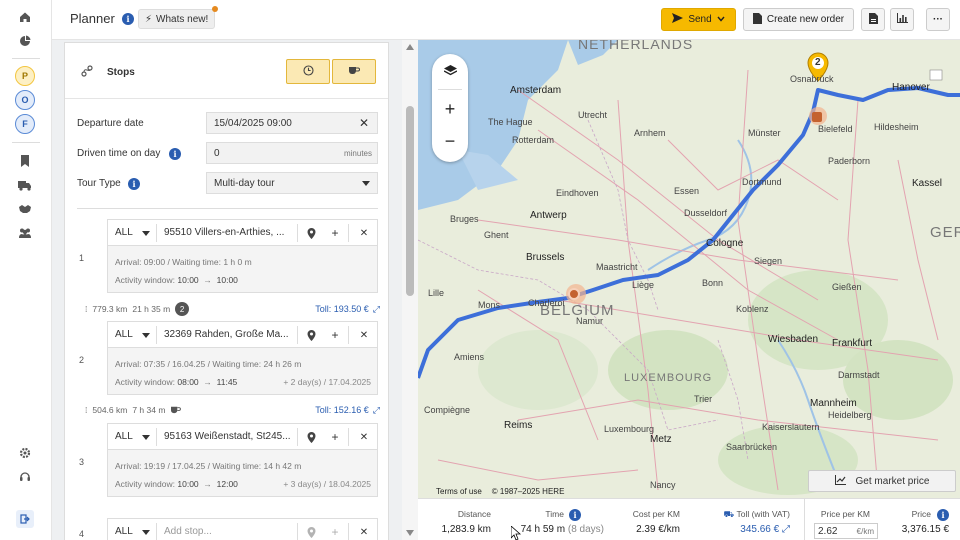  I want to click on leg-toll: Toll: 152.16 € ⤢, so click(347, 410).